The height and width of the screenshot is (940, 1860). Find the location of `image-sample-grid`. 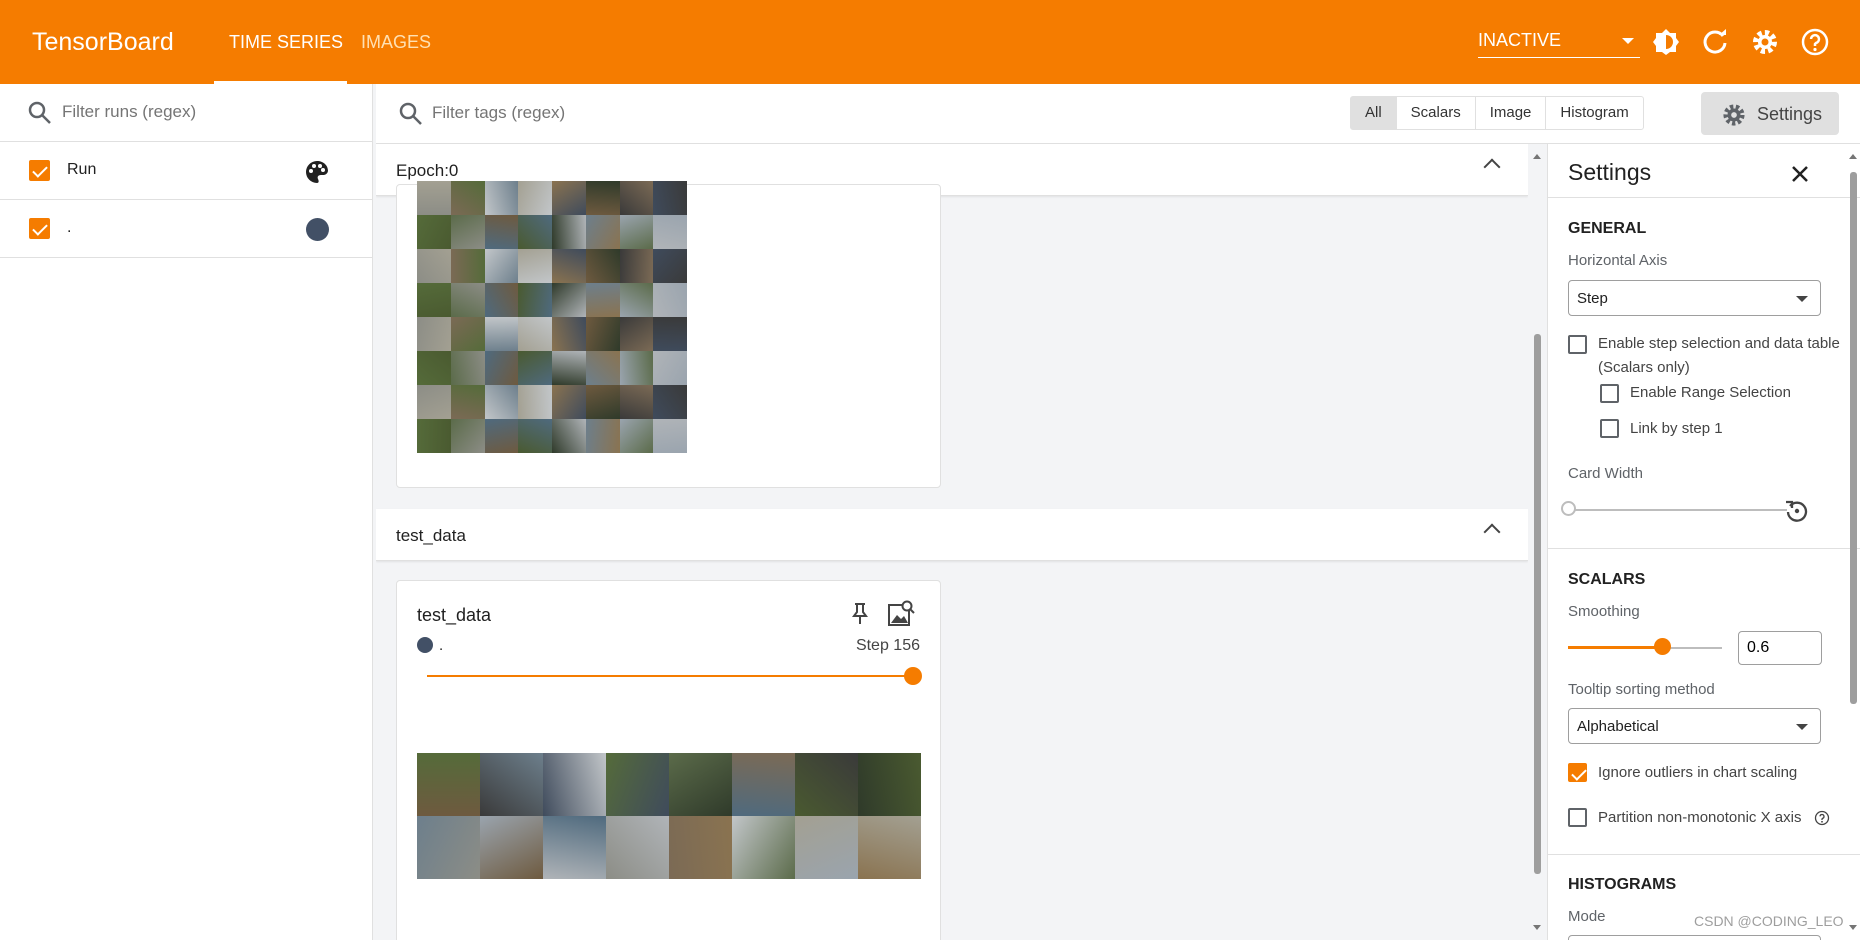

image-sample-grid is located at coordinates (552, 317).